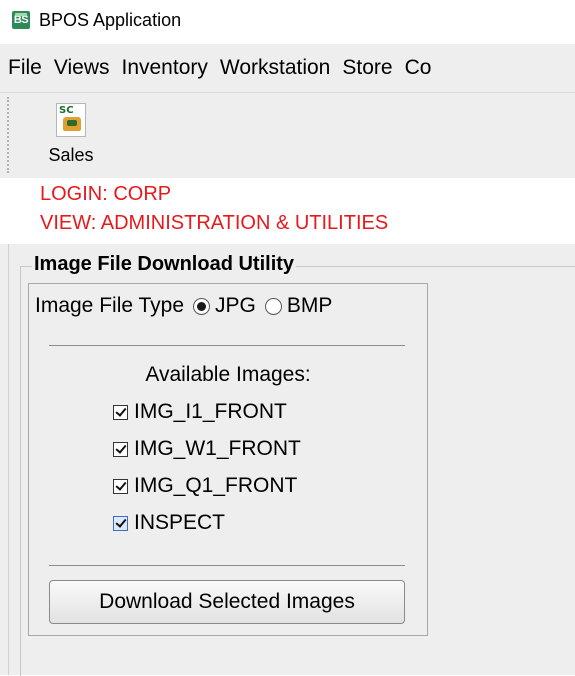 This screenshot has width=575, height=676. What do you see at coordinates (179, 523) in the screenshot?
I see `image-label: INSPECT` at bounding box center [179, 523].